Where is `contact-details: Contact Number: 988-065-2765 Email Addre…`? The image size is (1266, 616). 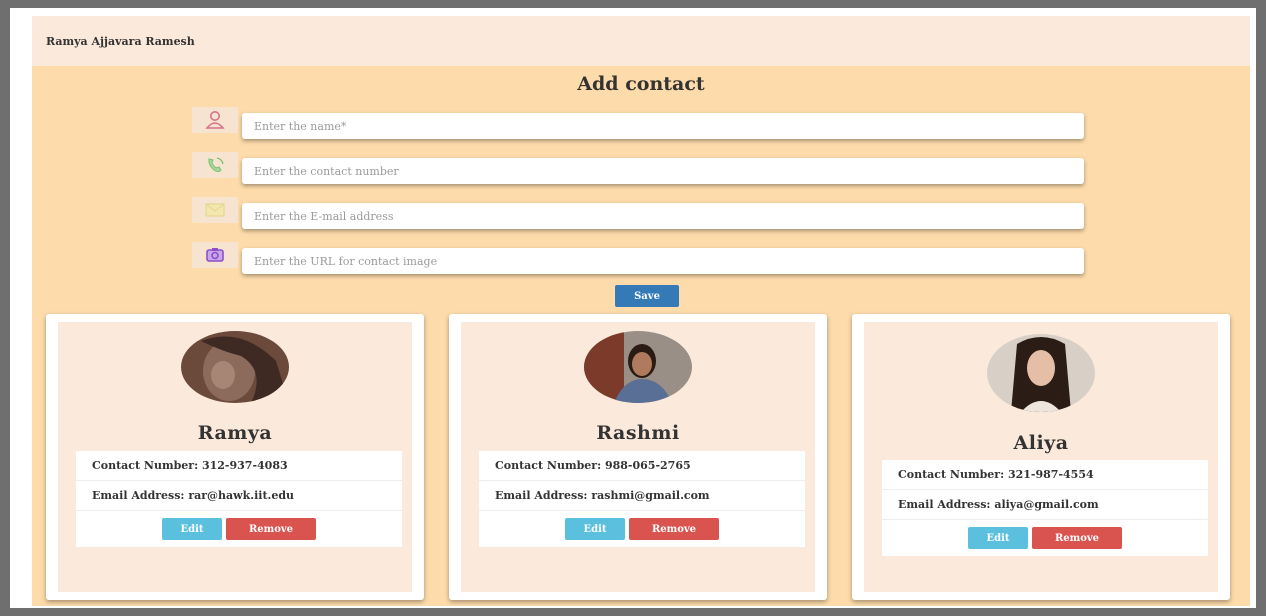
contact-details: Contact Number: 988-065-2765 Email Addre… is located at coordinates (642, 499).